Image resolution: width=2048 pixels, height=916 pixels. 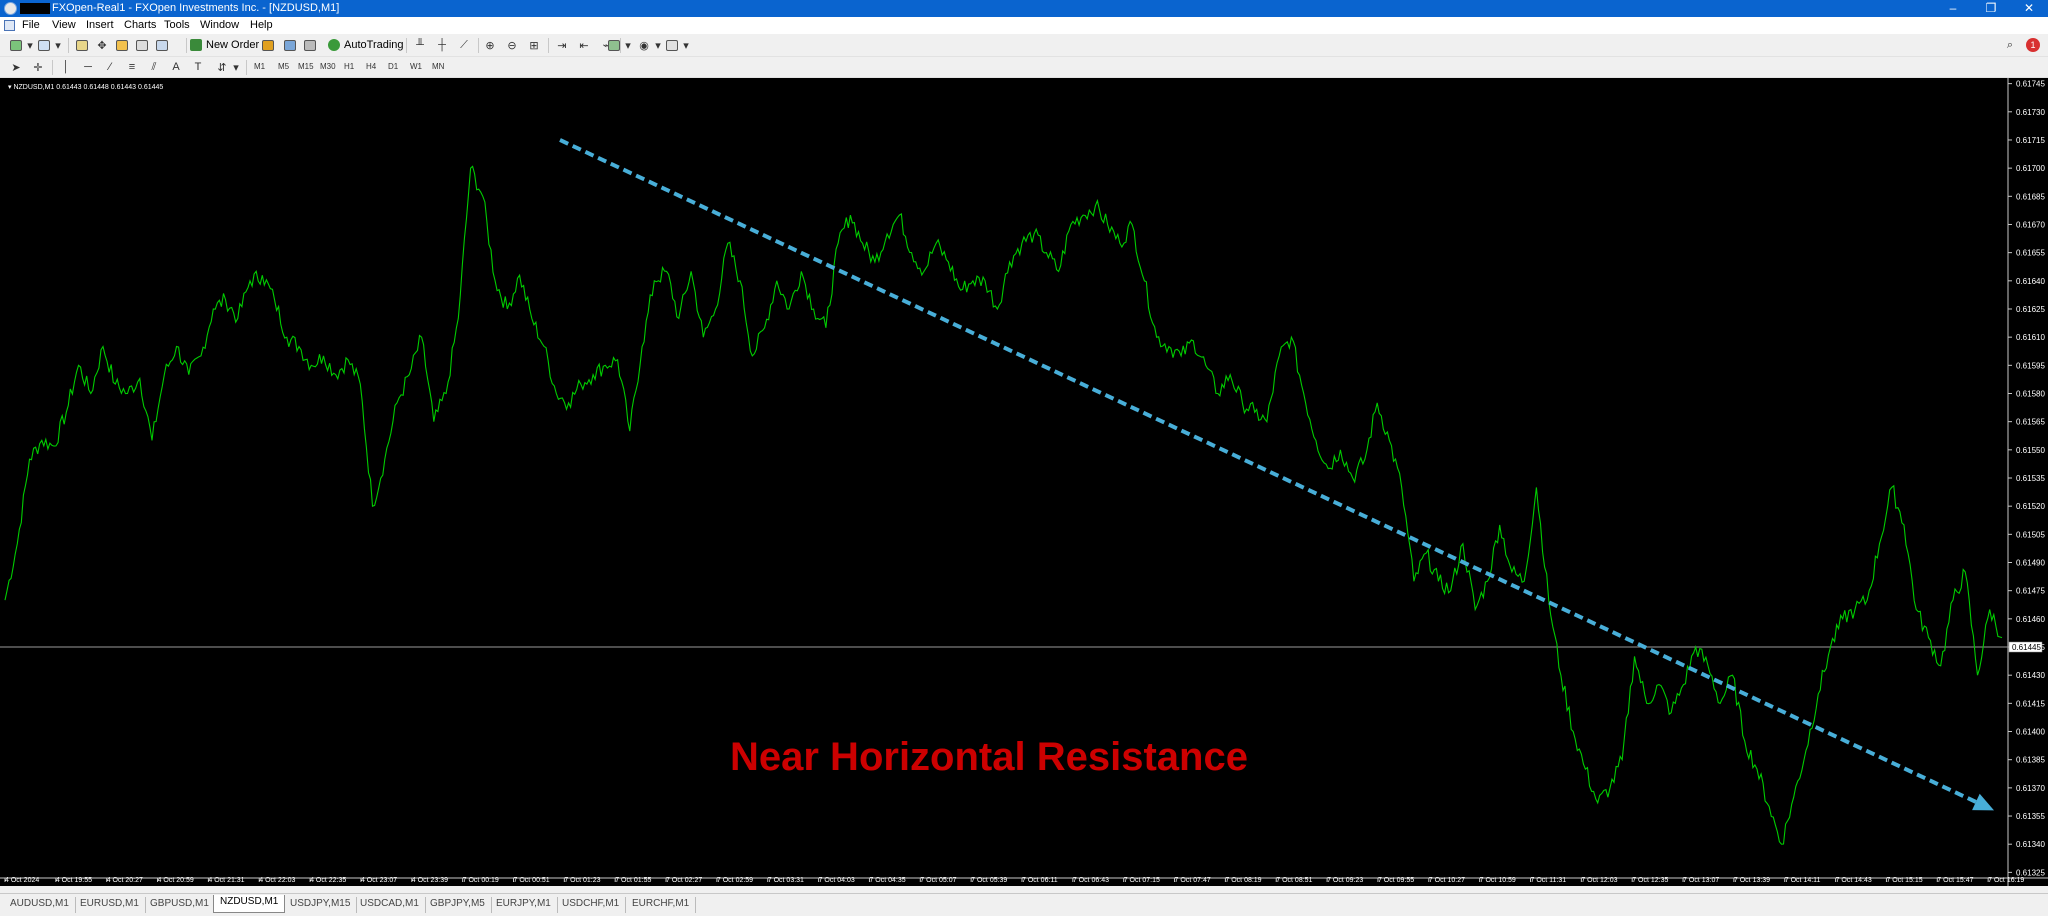 I want to click on price-tick-label: 0.61460, so click(x=2030, y=619).